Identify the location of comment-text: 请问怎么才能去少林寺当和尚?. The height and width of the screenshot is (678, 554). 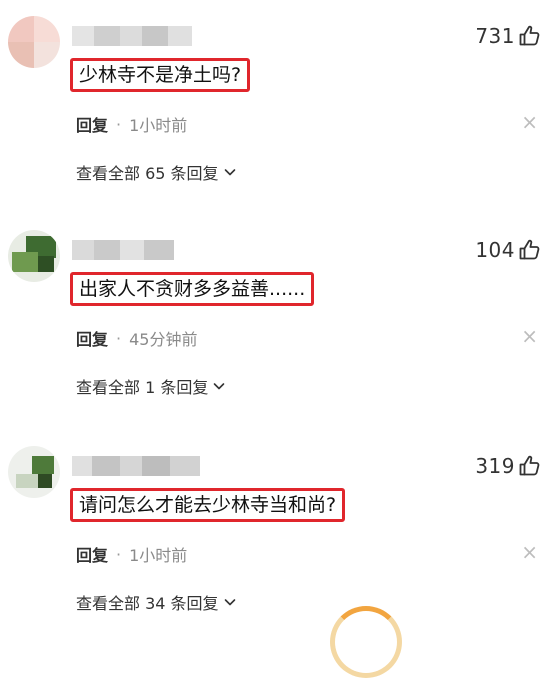
(208, 505).